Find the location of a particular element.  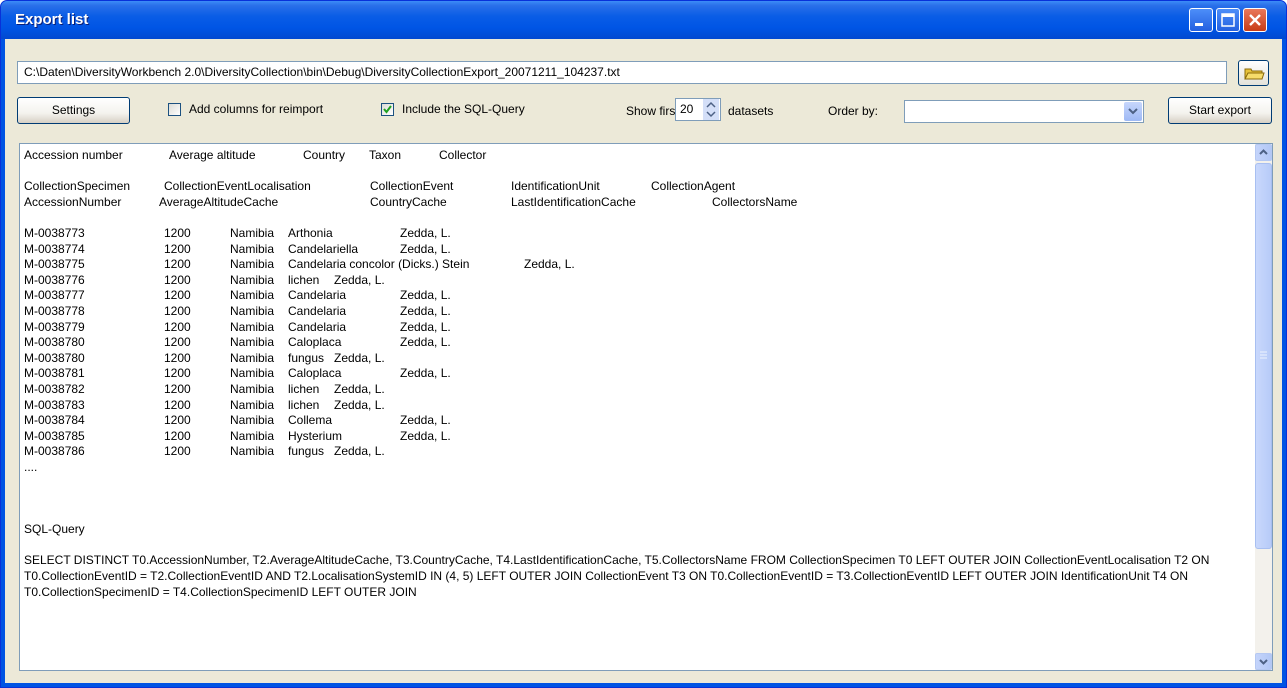

scroll-up-button is located at coordinates (1263, 152).